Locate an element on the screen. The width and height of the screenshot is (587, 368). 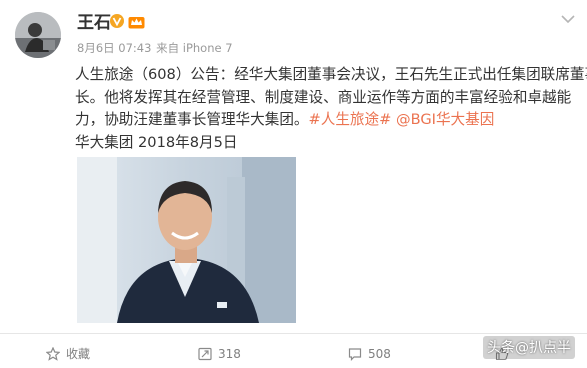
content-line-2: 长。他将发挥其在经营管理、制度建设、商业运作等方面的丰富经验和卓越能 is located at coordinates (323, 97).